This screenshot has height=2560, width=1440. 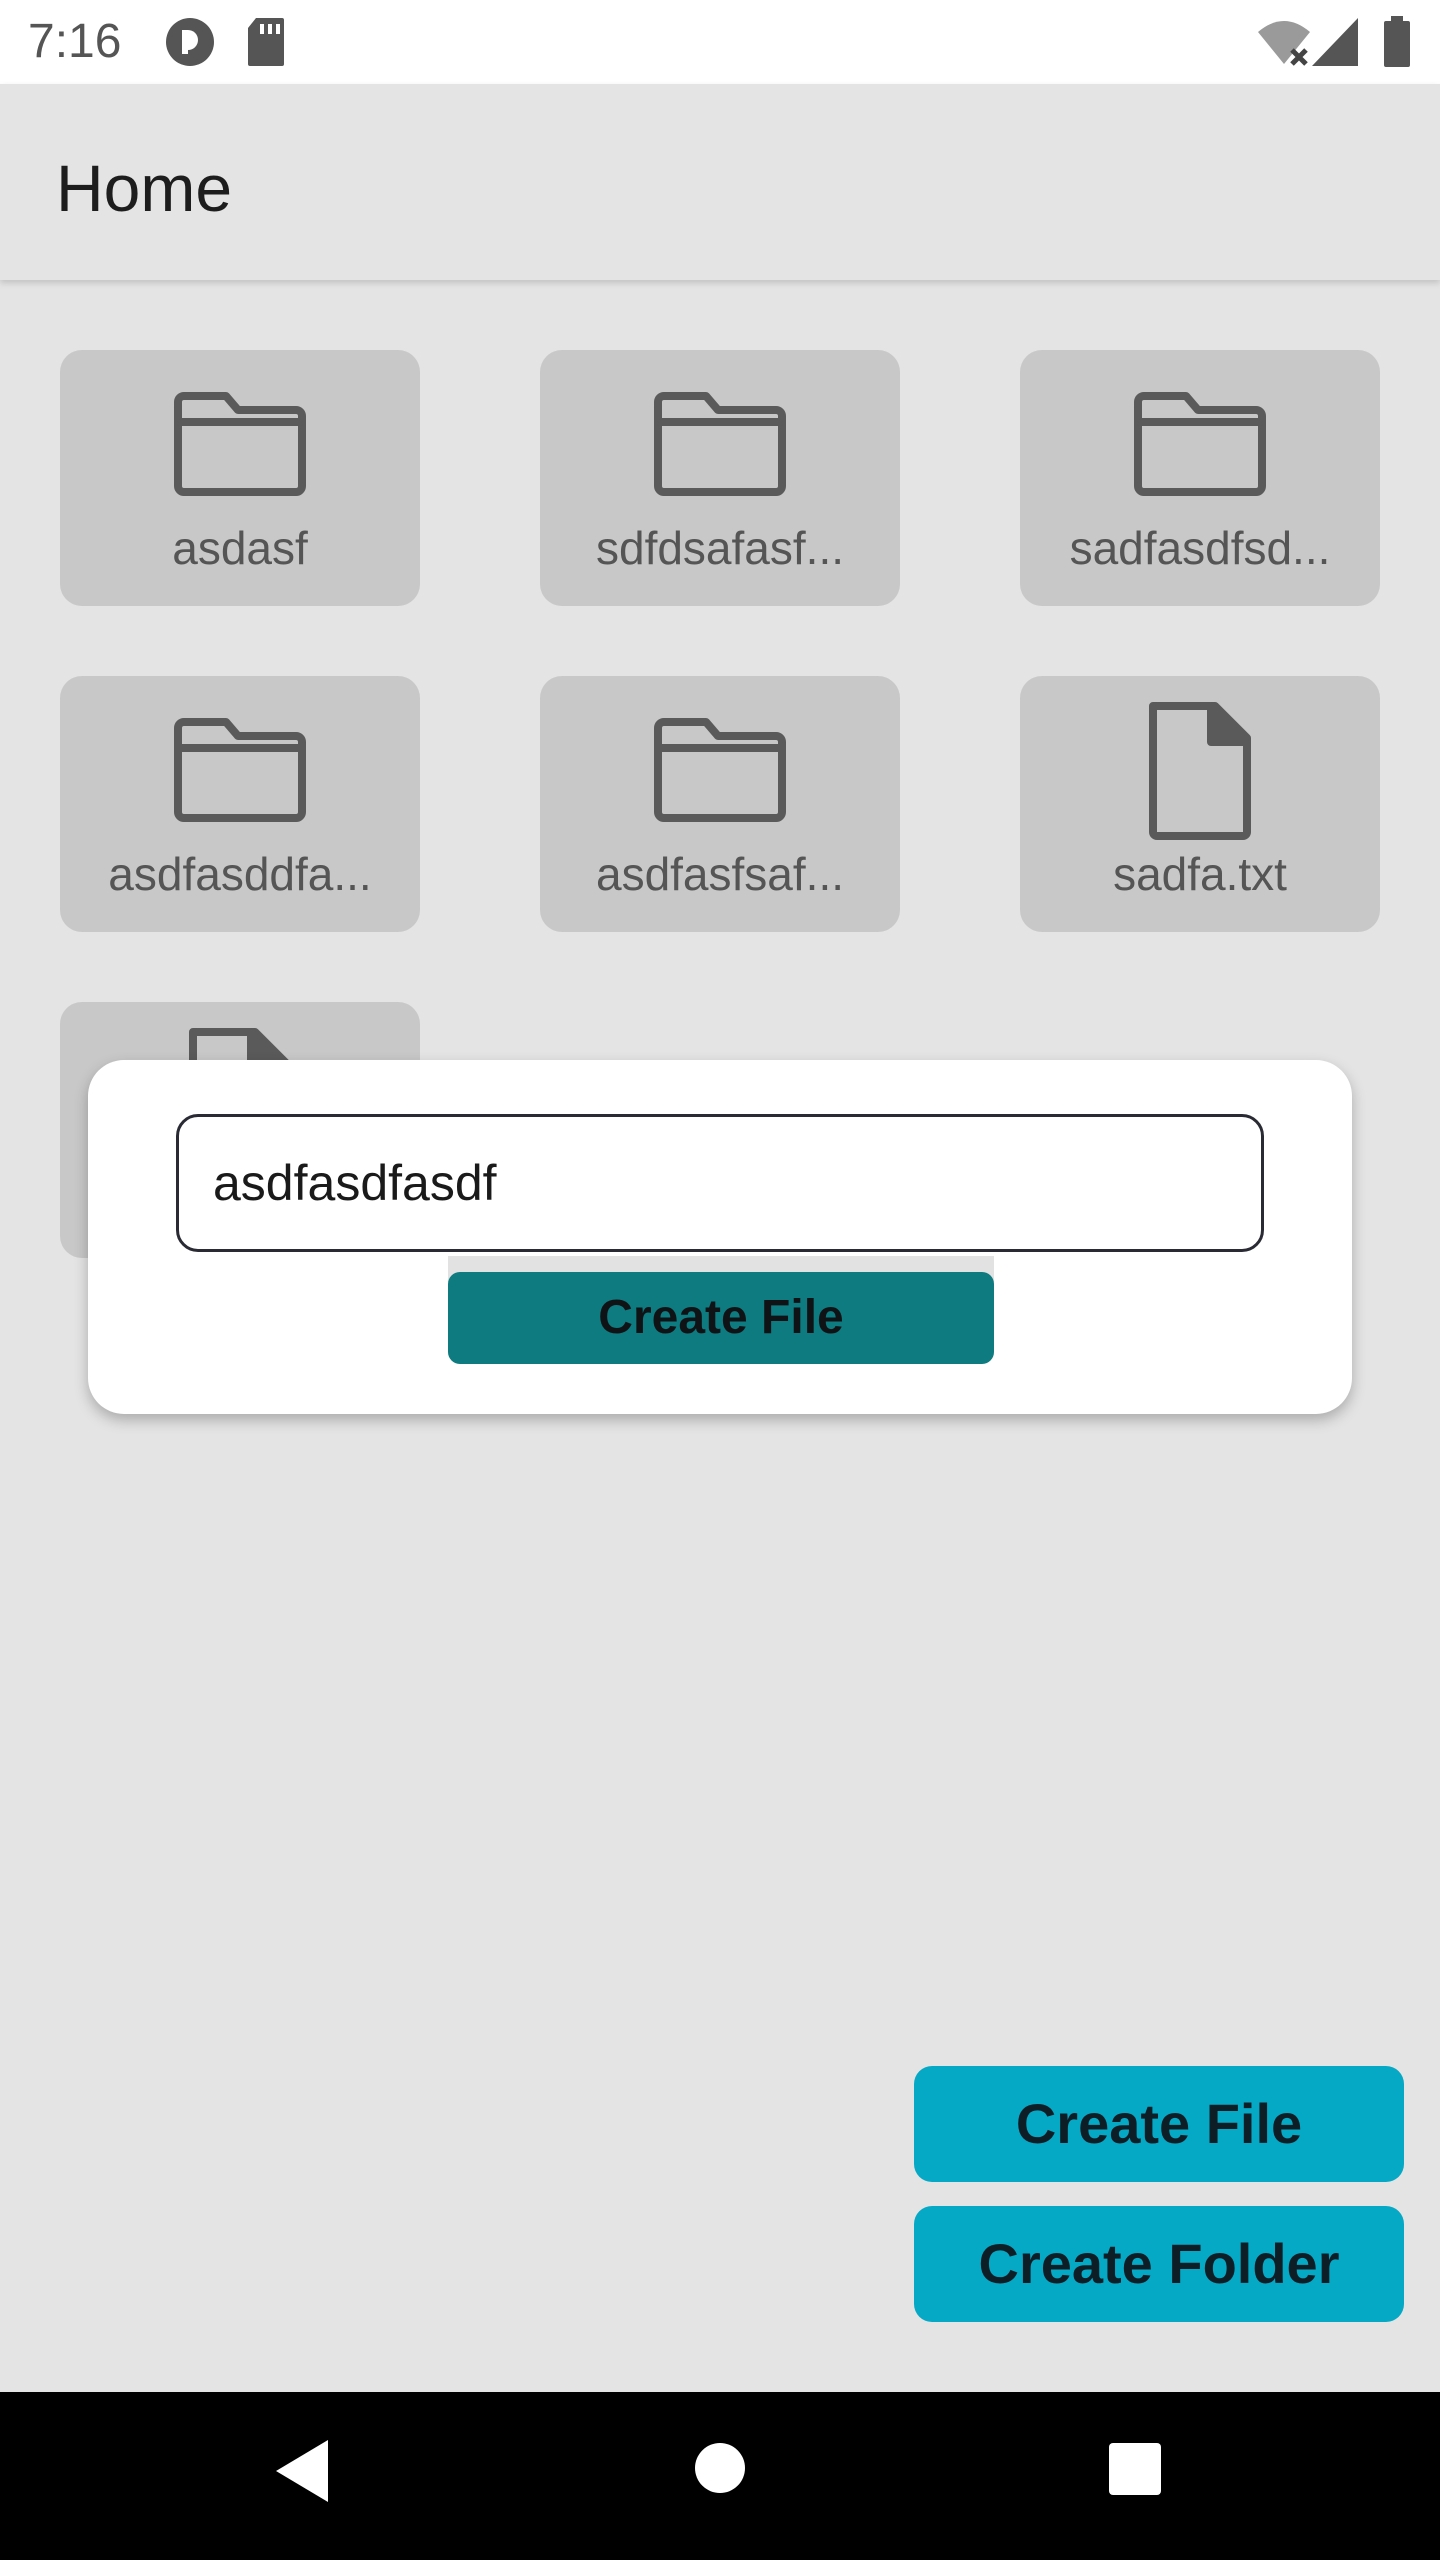 I want to click on page-title: Home, so click(x=144, y=188).